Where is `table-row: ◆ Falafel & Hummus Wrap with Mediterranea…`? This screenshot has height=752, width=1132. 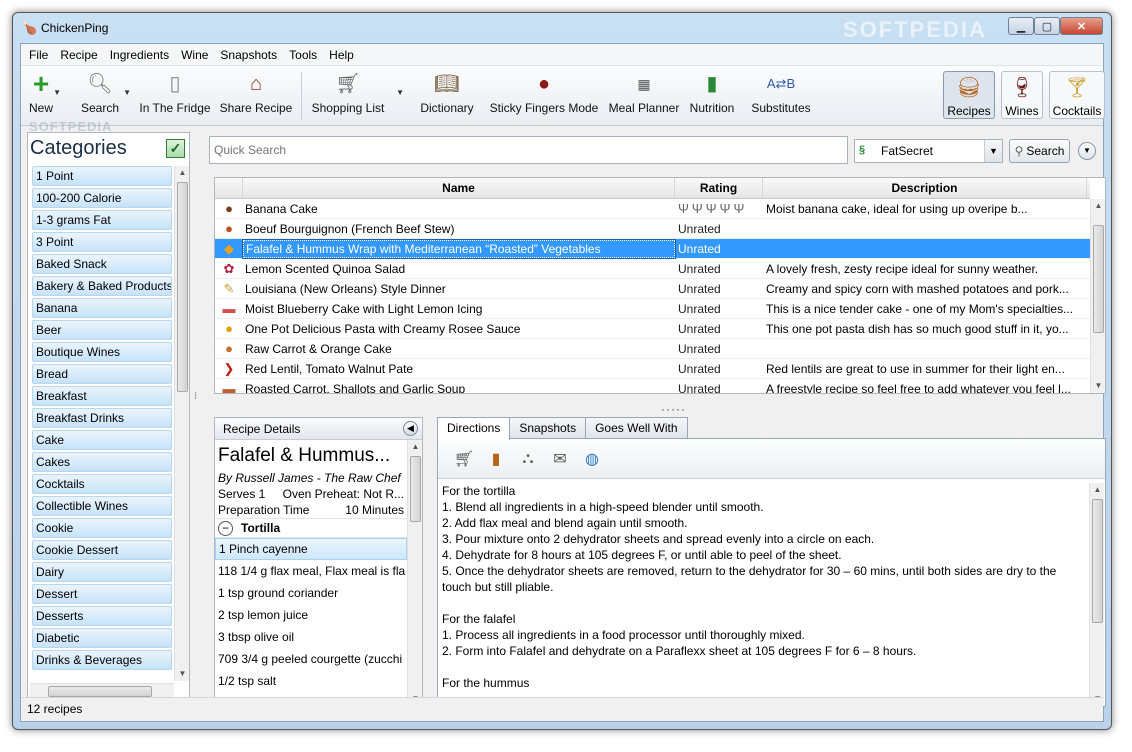 table-row: ◆ Falafel & Hummus Wrap with Mediterranea… is located at coordinates (652, 248).